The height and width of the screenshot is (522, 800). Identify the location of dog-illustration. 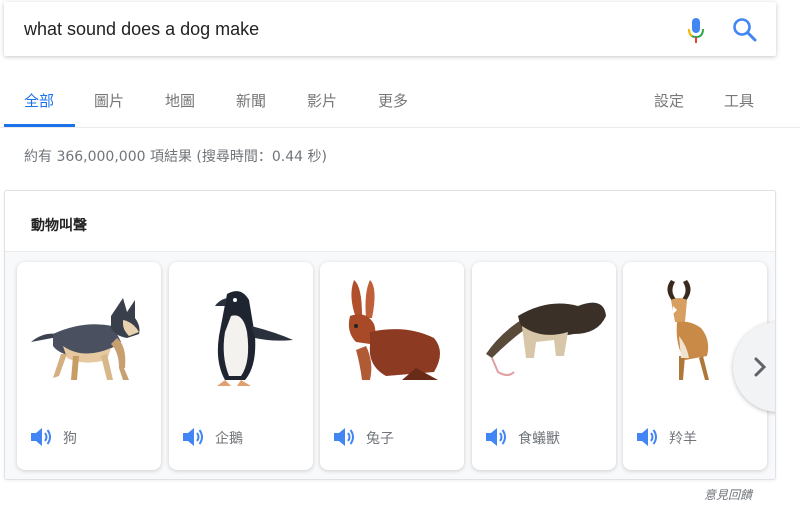
(85, 339).